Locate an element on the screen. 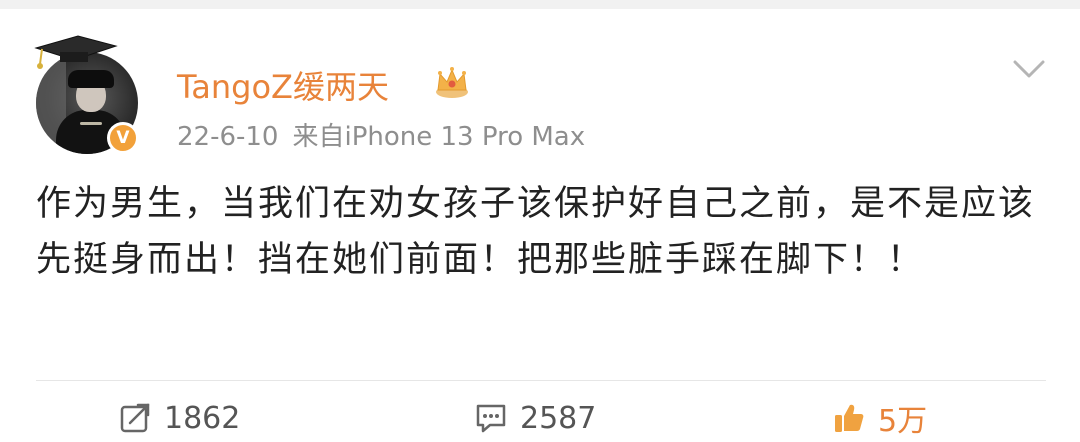 Image resolution: width=1080 pixels, height=442 pixels. divider is located at coordinates (541, 380).